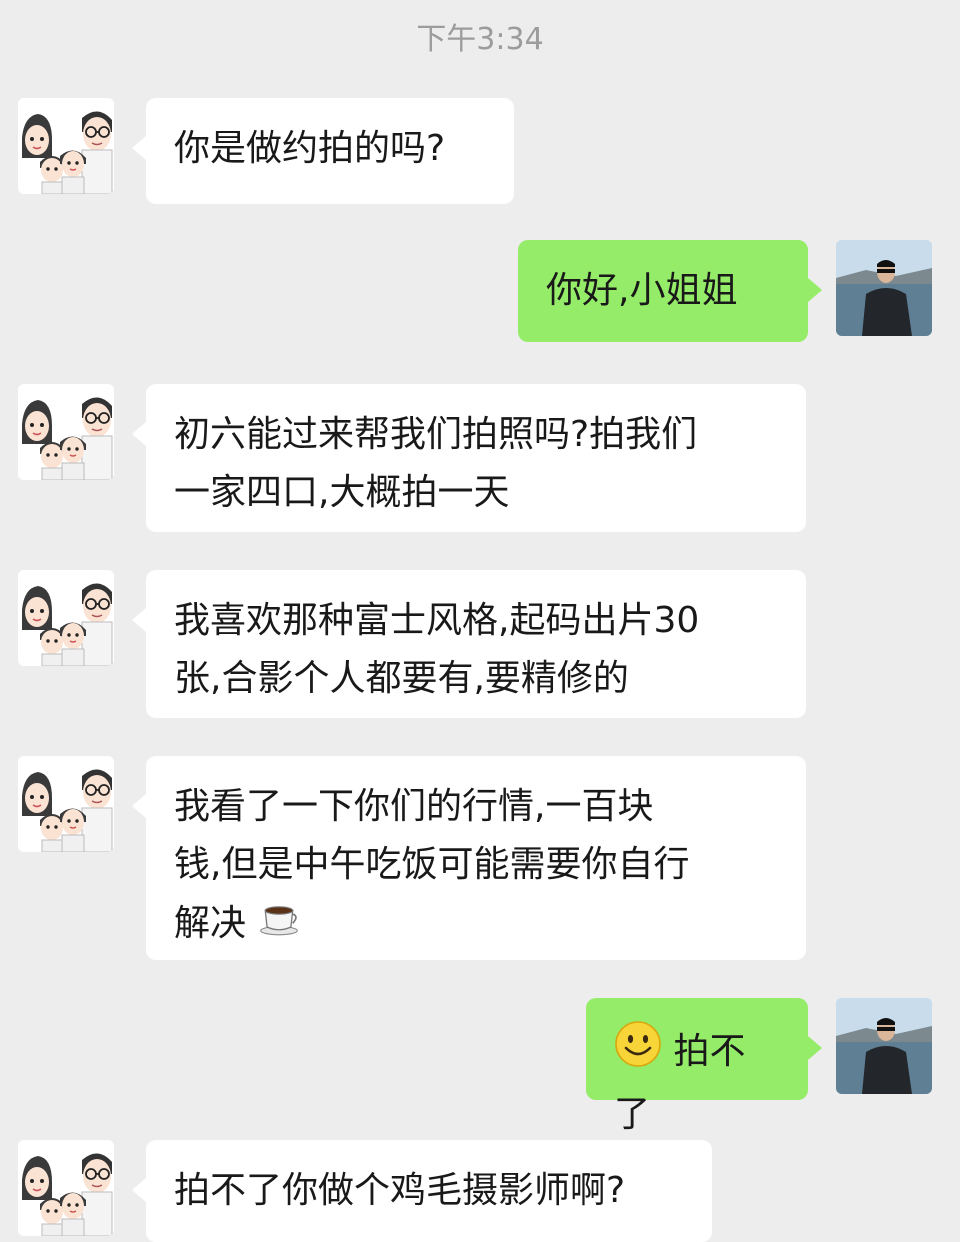  I want to click on message-line: 张,合影个人都要有,要精修的, so click(401, 678).